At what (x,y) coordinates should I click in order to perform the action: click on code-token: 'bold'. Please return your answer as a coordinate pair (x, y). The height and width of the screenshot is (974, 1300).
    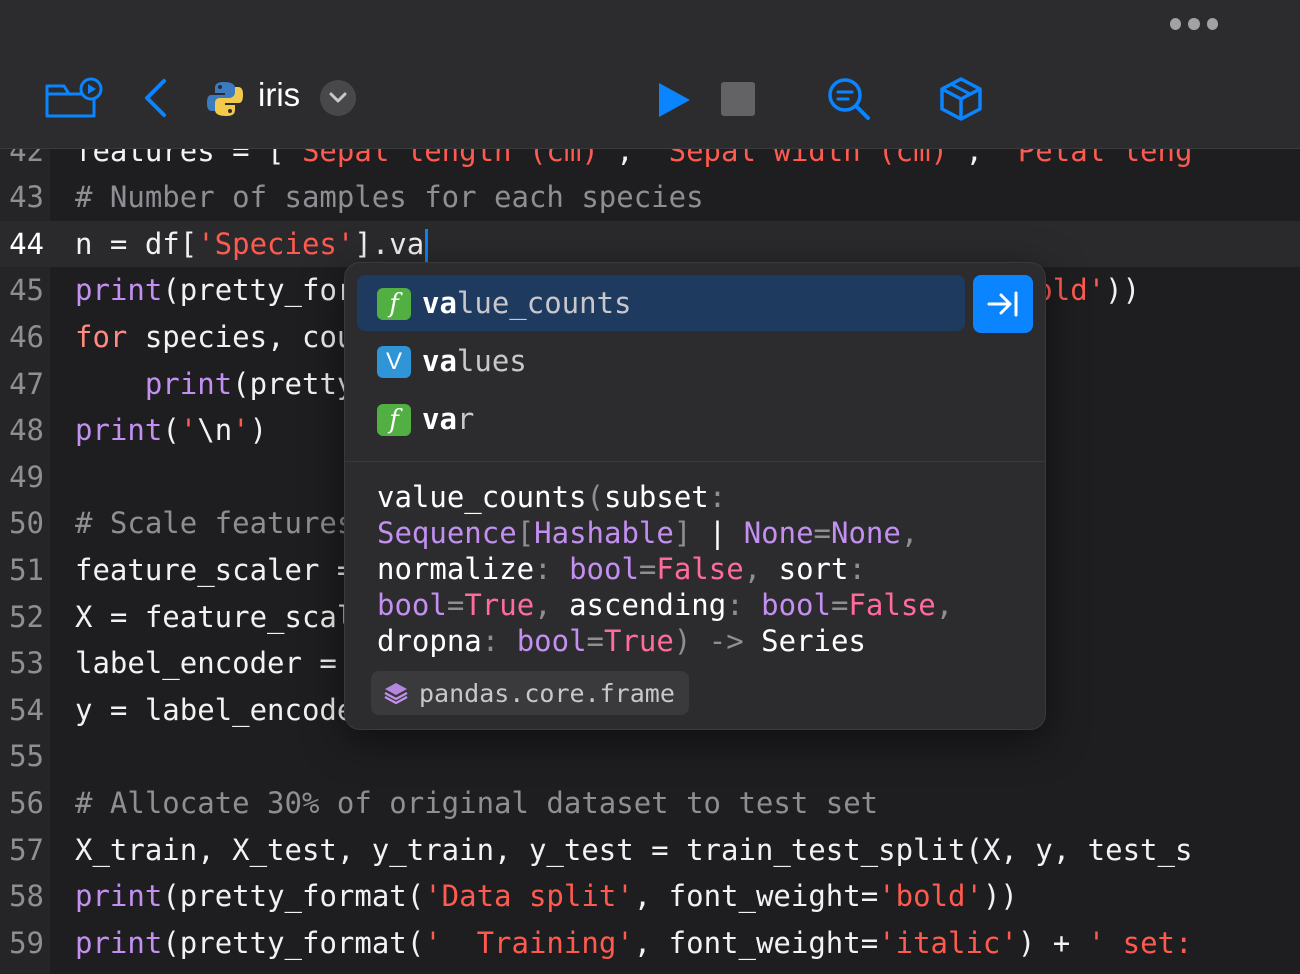
    Looking at the image, I should click on (930, 896).